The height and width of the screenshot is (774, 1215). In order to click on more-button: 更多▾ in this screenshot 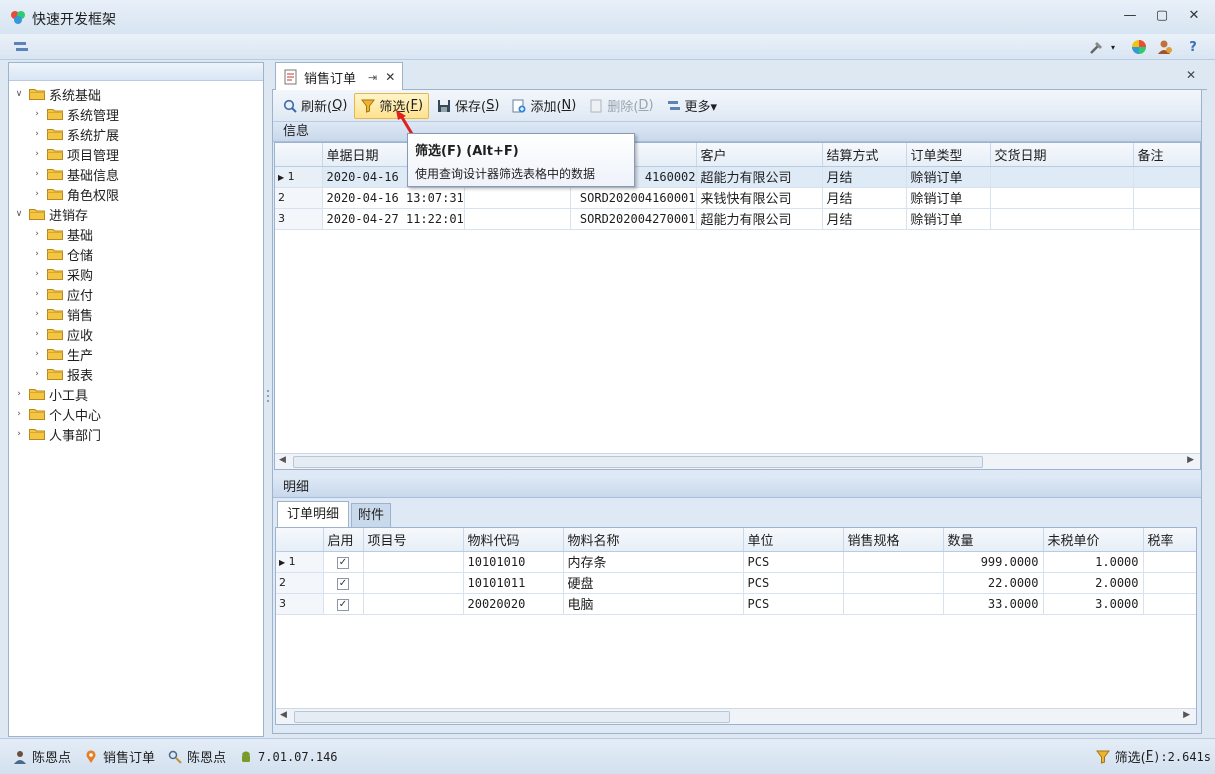, I will do `click(692, 106)`.